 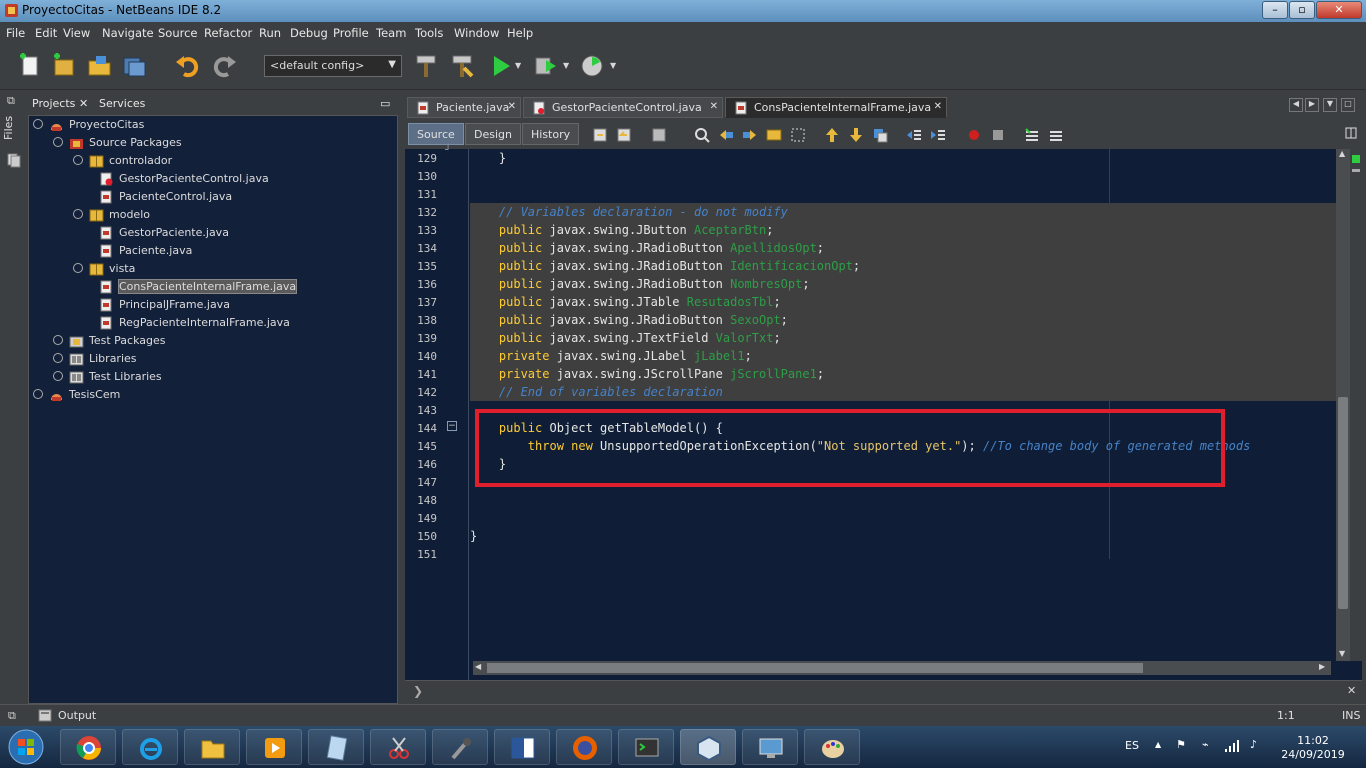 I want to click on scroll-down-icon: ▼, so click(x=1342, y=653).